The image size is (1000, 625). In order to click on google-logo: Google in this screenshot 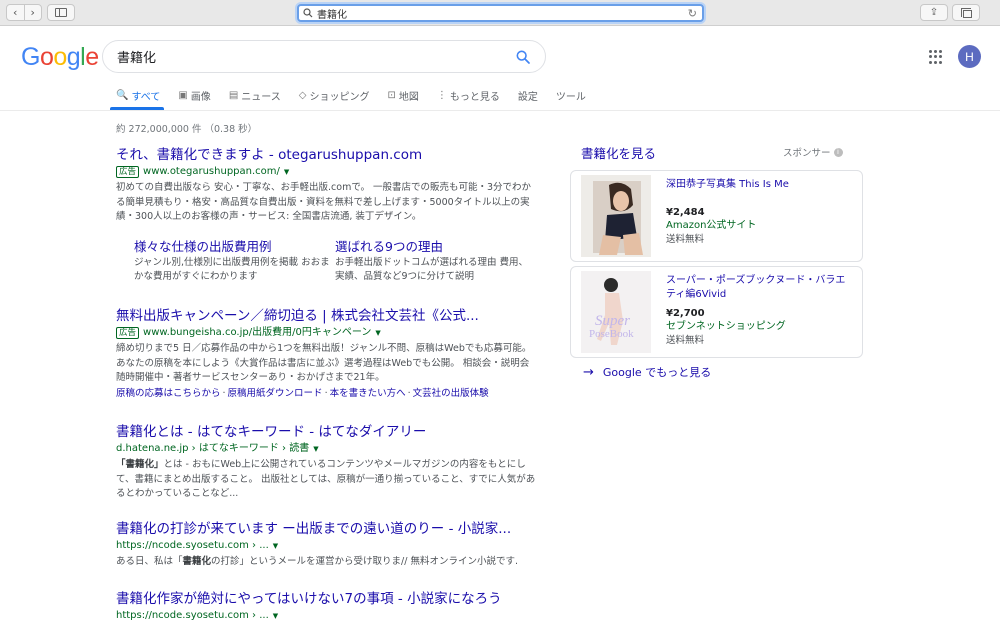, I will do `click(60, 57)`.